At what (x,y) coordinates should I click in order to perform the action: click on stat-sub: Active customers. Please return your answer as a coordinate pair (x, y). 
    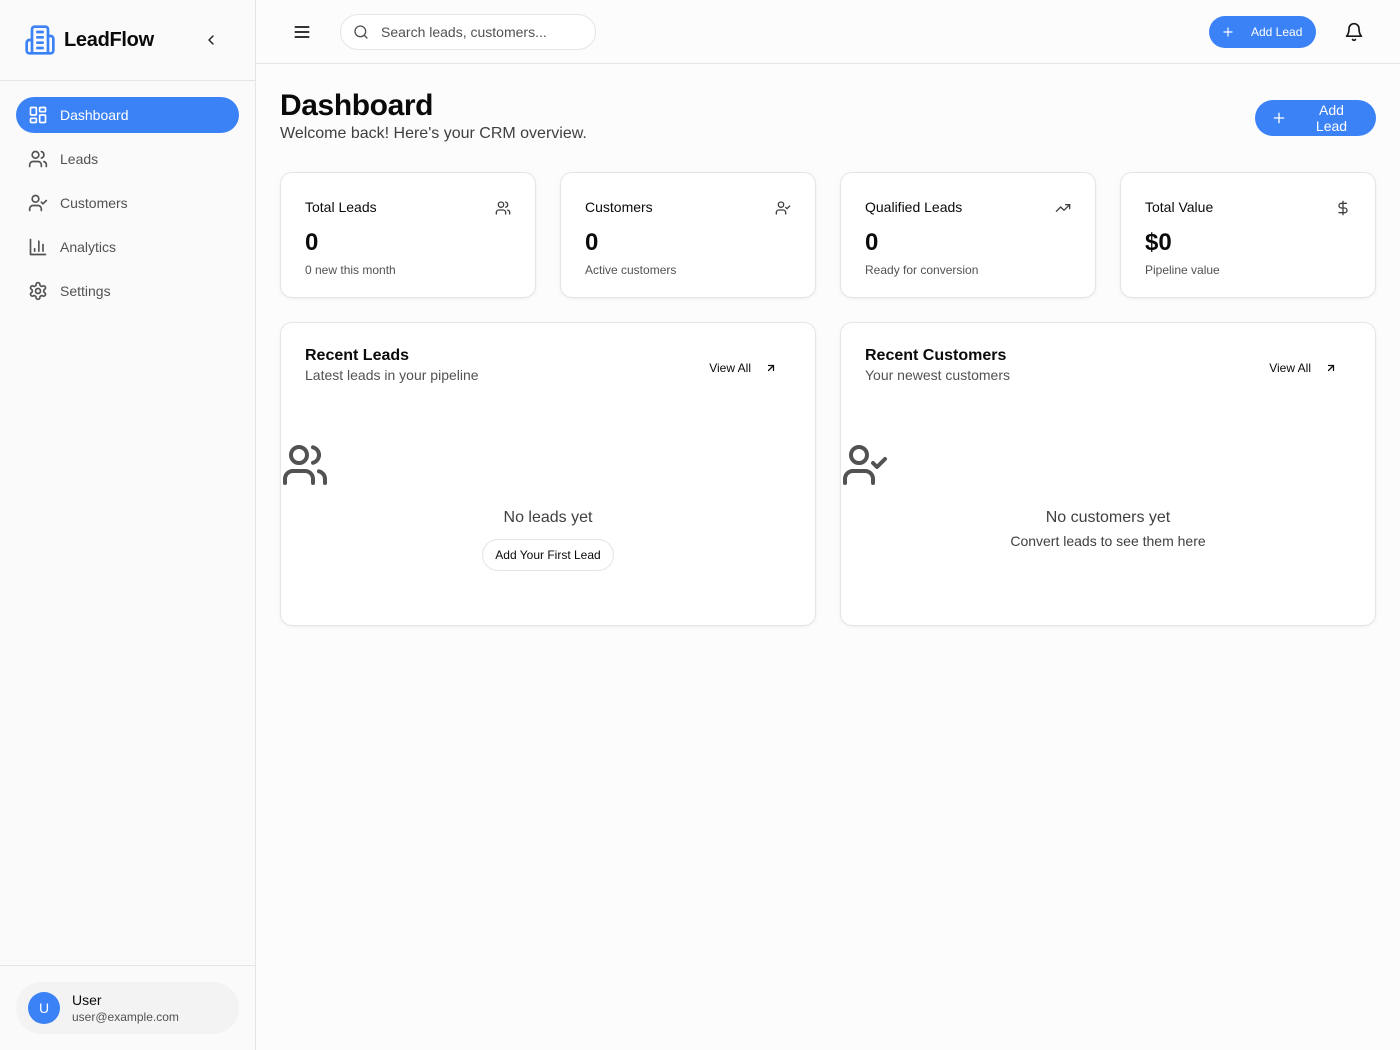
    Looking at the image, I should click on (631, 270).